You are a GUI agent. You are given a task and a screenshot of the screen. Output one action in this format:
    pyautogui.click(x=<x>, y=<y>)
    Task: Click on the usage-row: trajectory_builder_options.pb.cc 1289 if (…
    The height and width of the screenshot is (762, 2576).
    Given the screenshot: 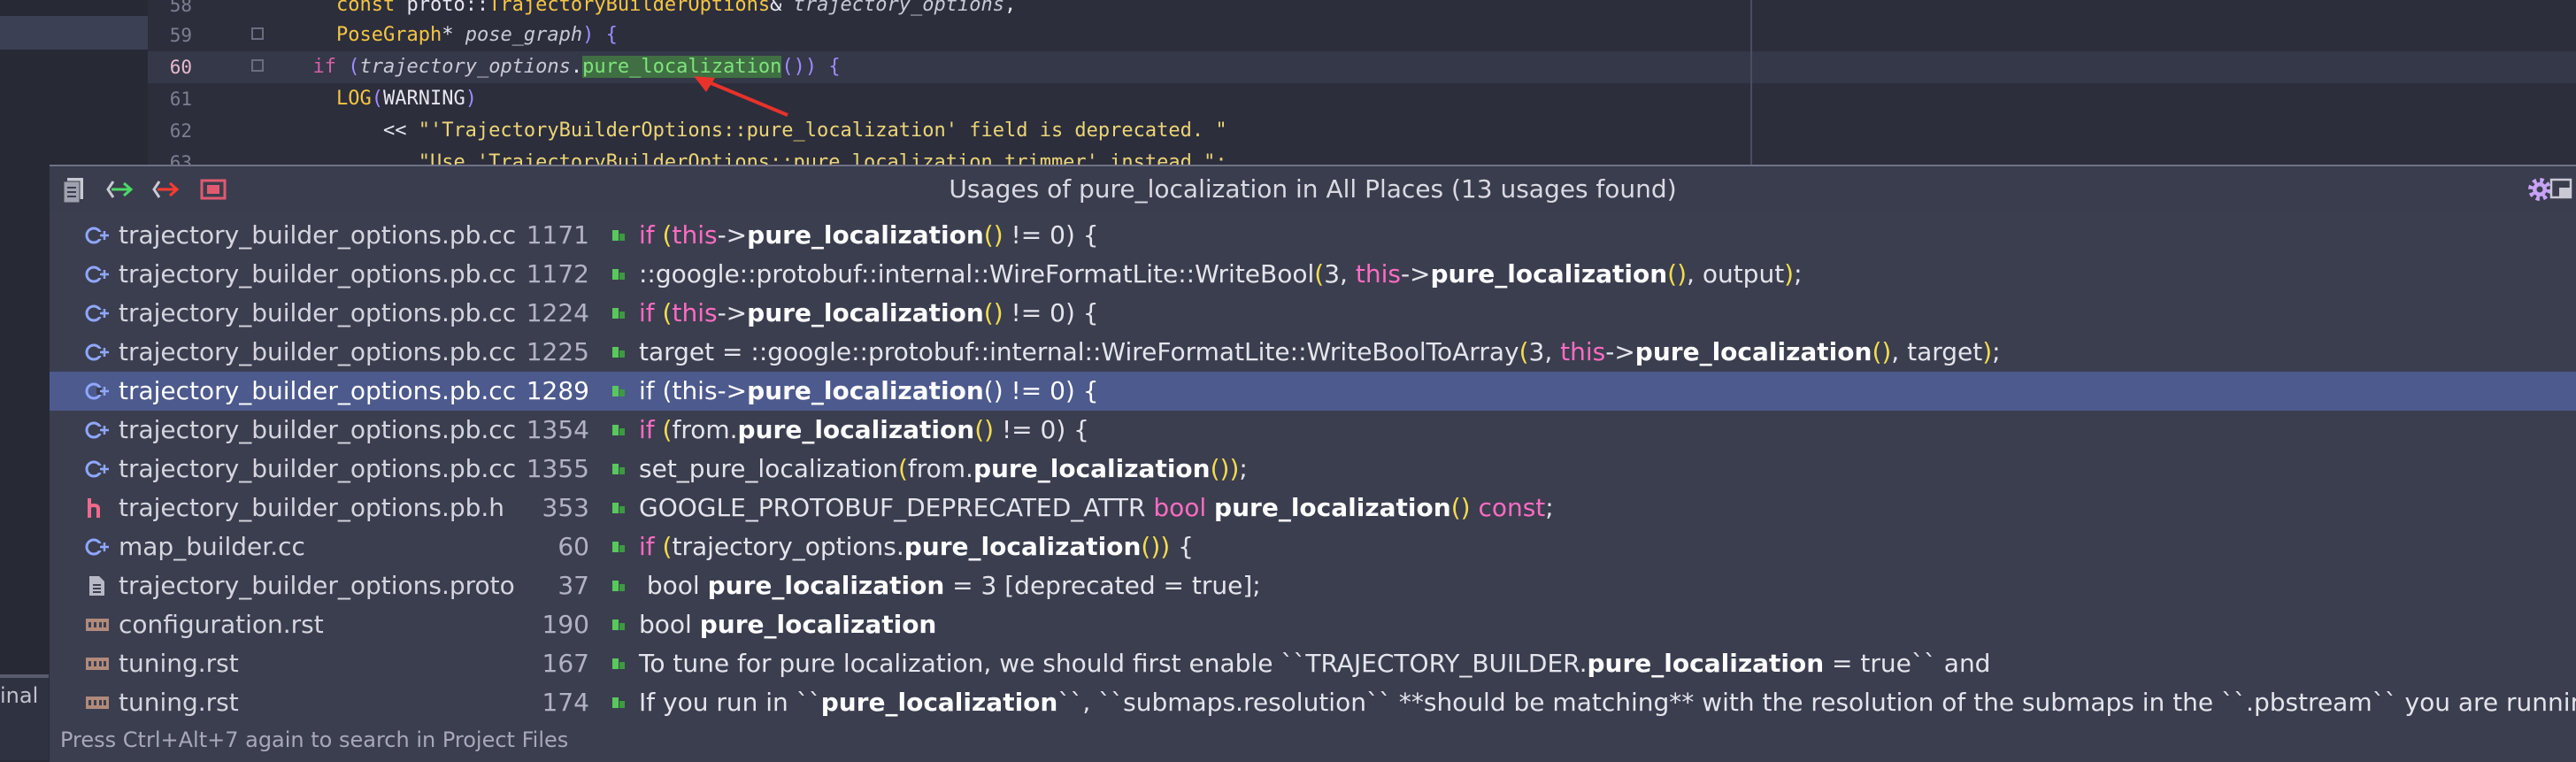 What is the action you would take?
    pyautogui.click(x=1313, y=391)
    